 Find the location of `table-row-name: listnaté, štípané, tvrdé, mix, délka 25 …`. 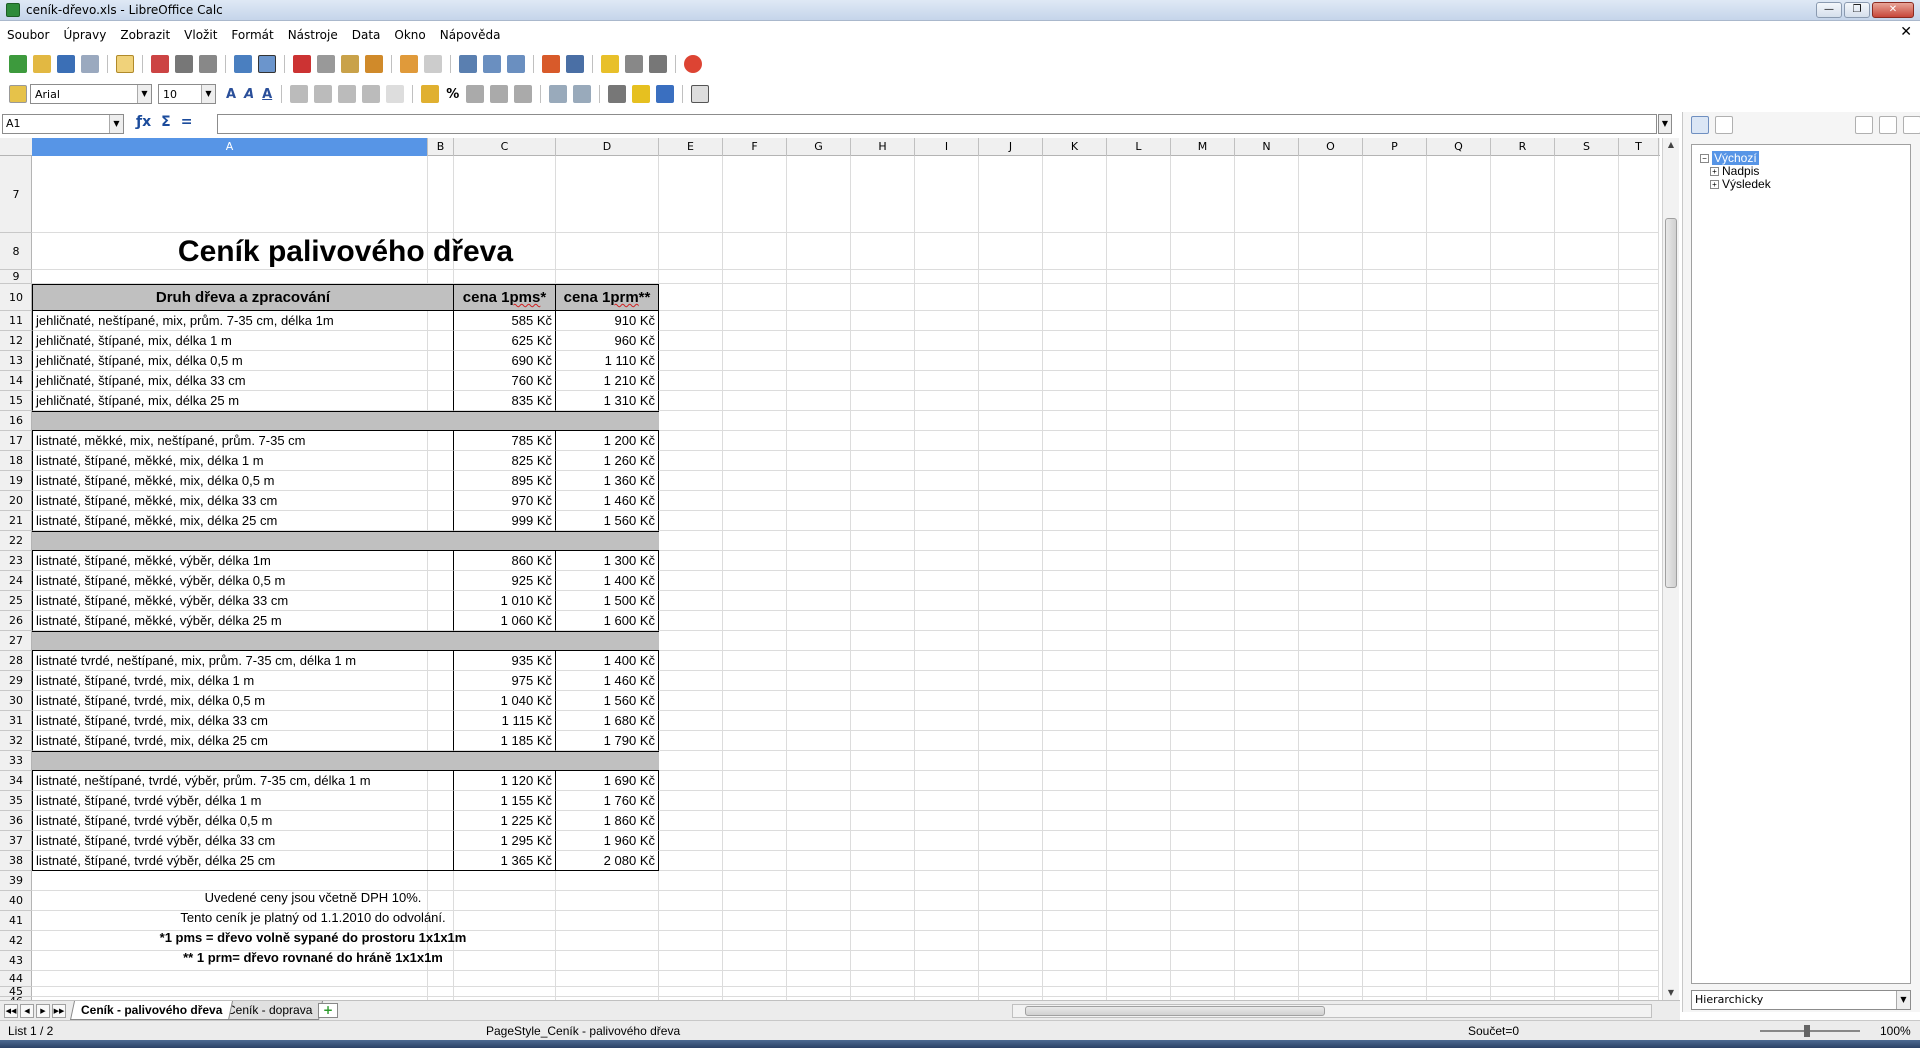

table-row-name: listnaté, štípané, tvrdé, mix, délka 25 … is located at coordinates (243, 741).